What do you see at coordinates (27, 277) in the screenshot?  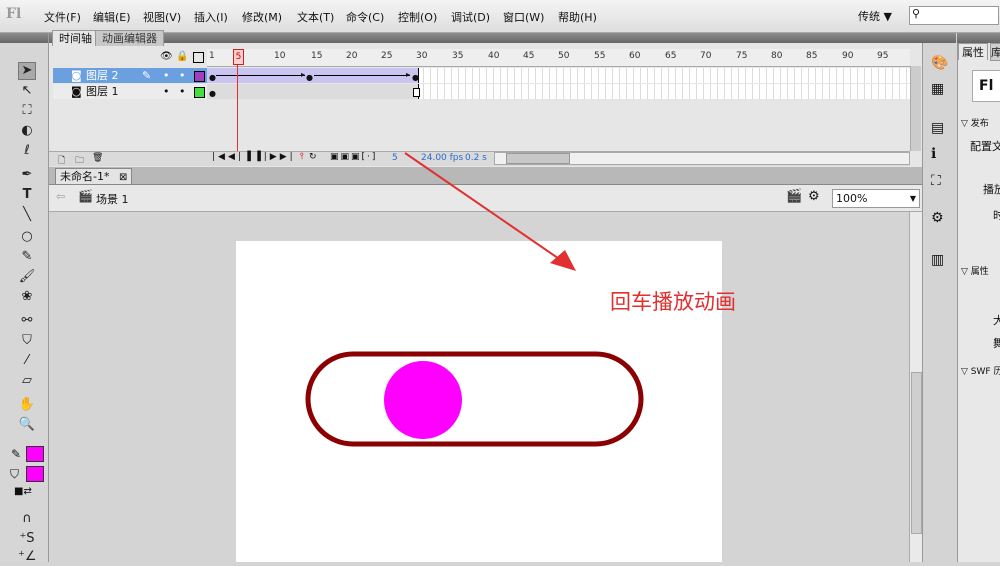 I see `brush-tool-icon: 🖌` at bounding box center [27, 277].